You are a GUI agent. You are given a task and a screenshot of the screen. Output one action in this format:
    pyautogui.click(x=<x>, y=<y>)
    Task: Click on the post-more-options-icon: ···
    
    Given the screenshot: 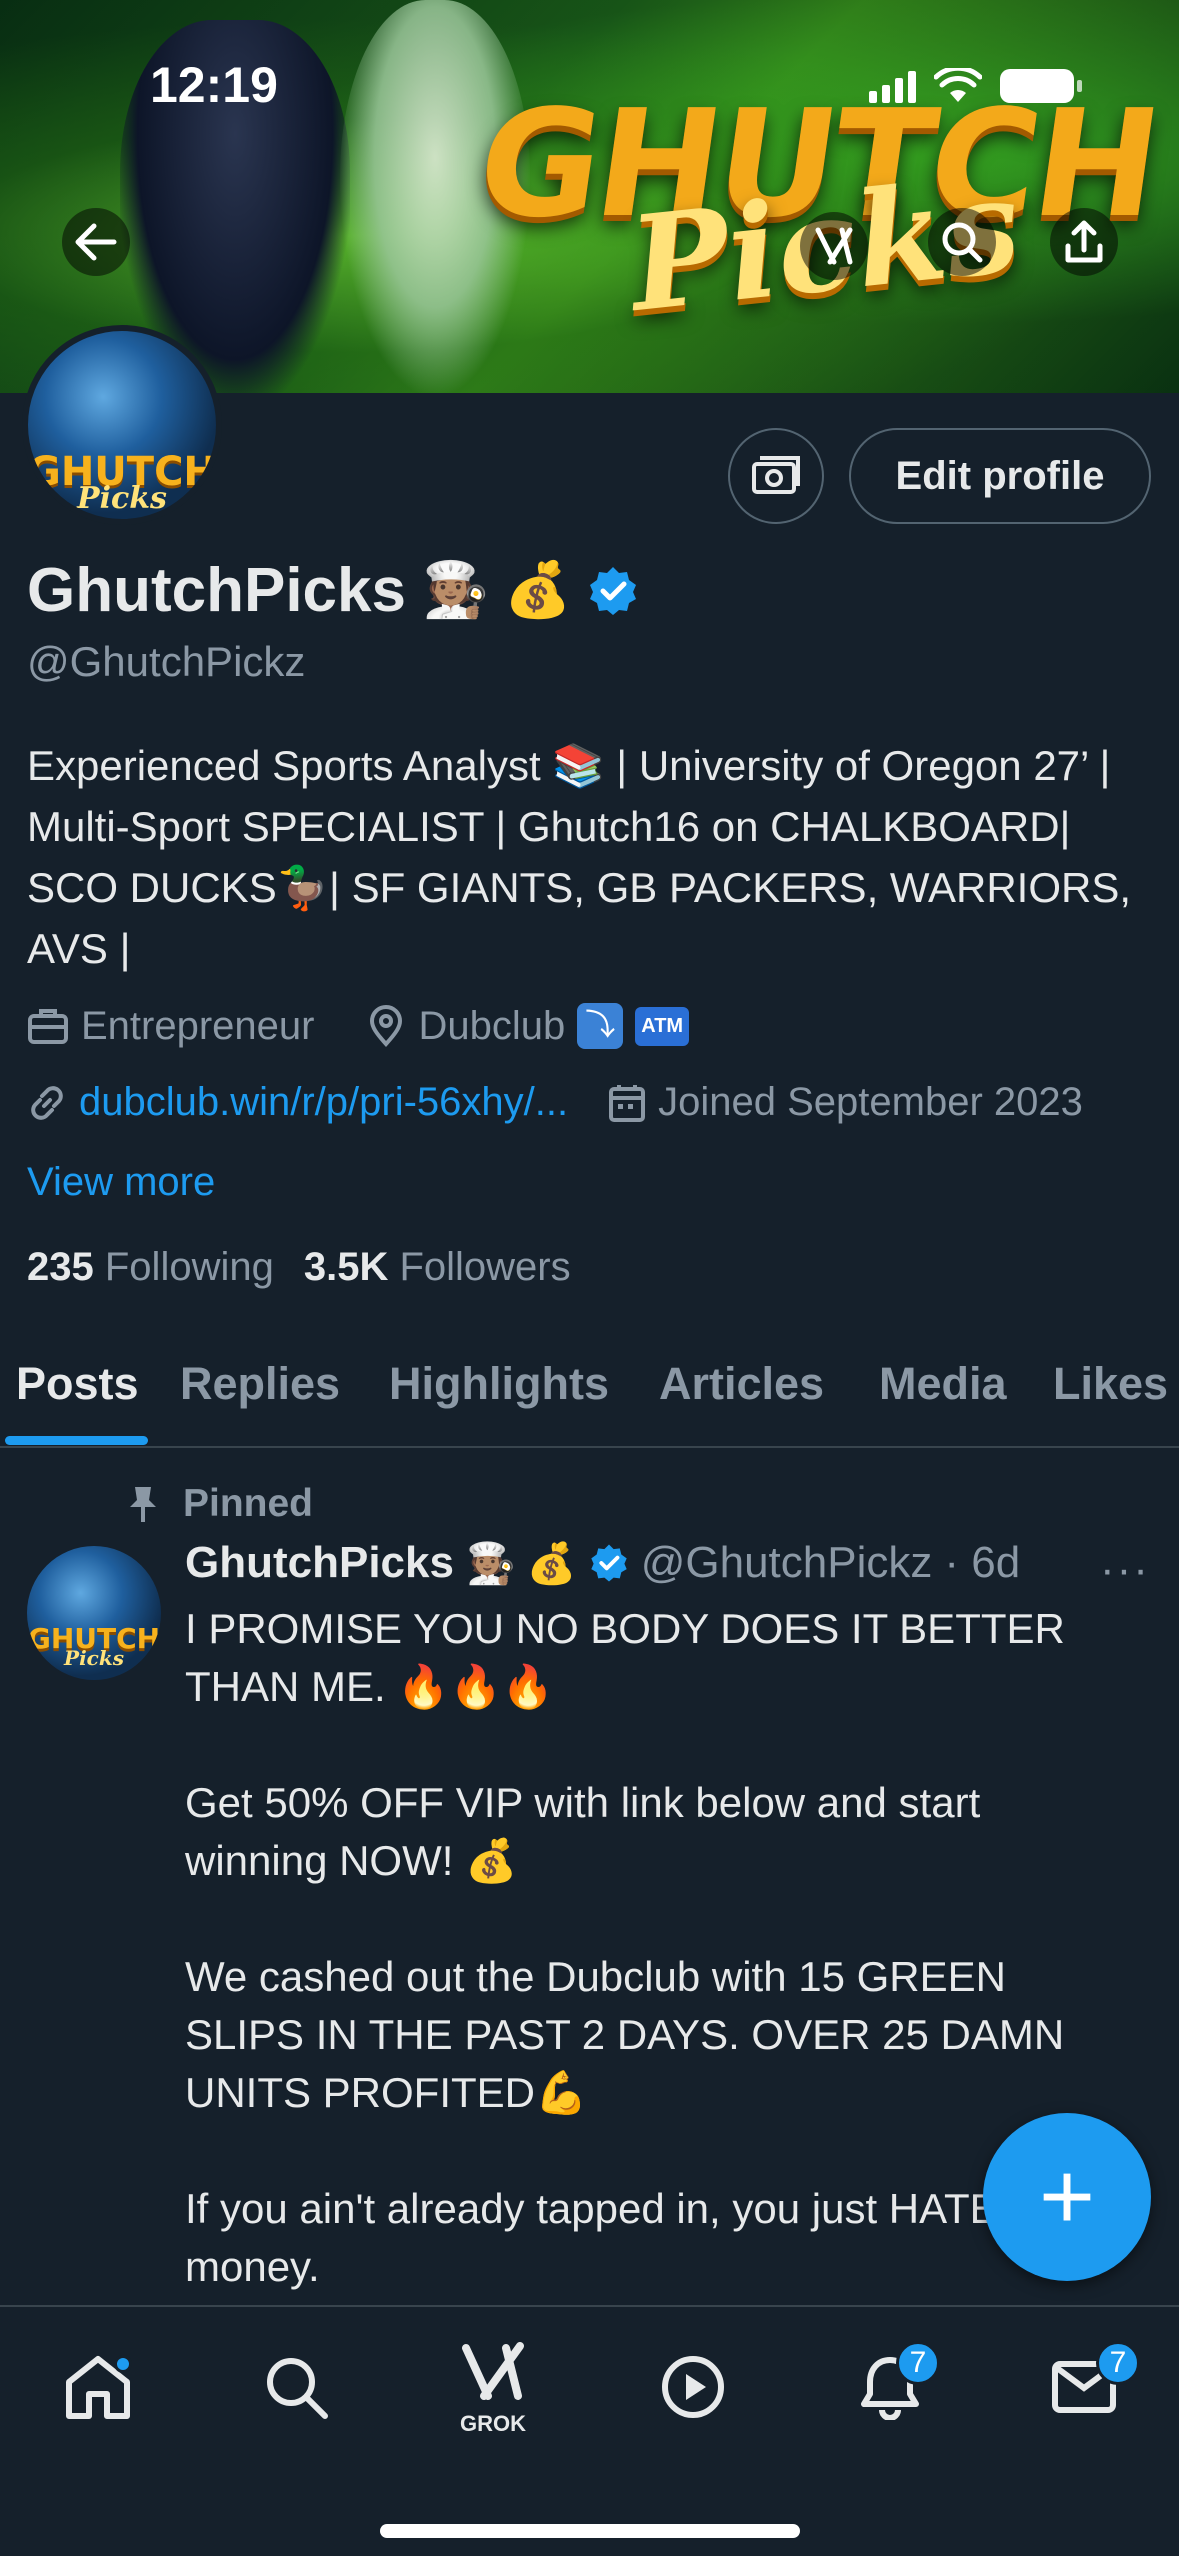 What is the action you would take?
    pyautogui.click(x=1125, y=1570)
    